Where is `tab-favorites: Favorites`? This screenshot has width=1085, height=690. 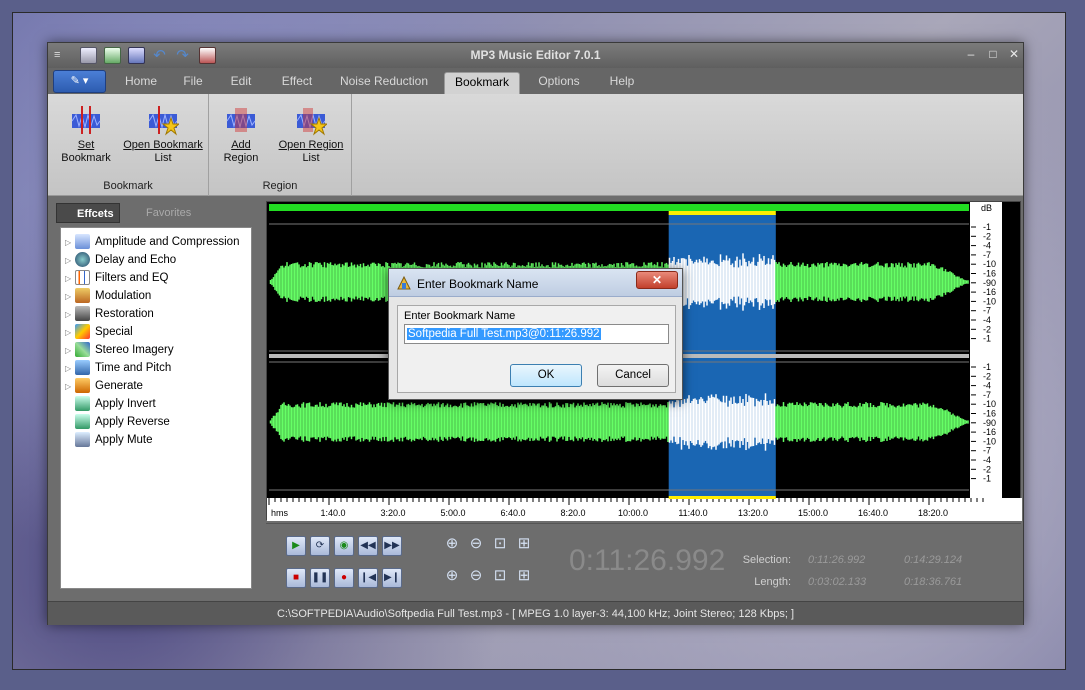 tab-favorites: Favorites is located at coordinates (171, 213).